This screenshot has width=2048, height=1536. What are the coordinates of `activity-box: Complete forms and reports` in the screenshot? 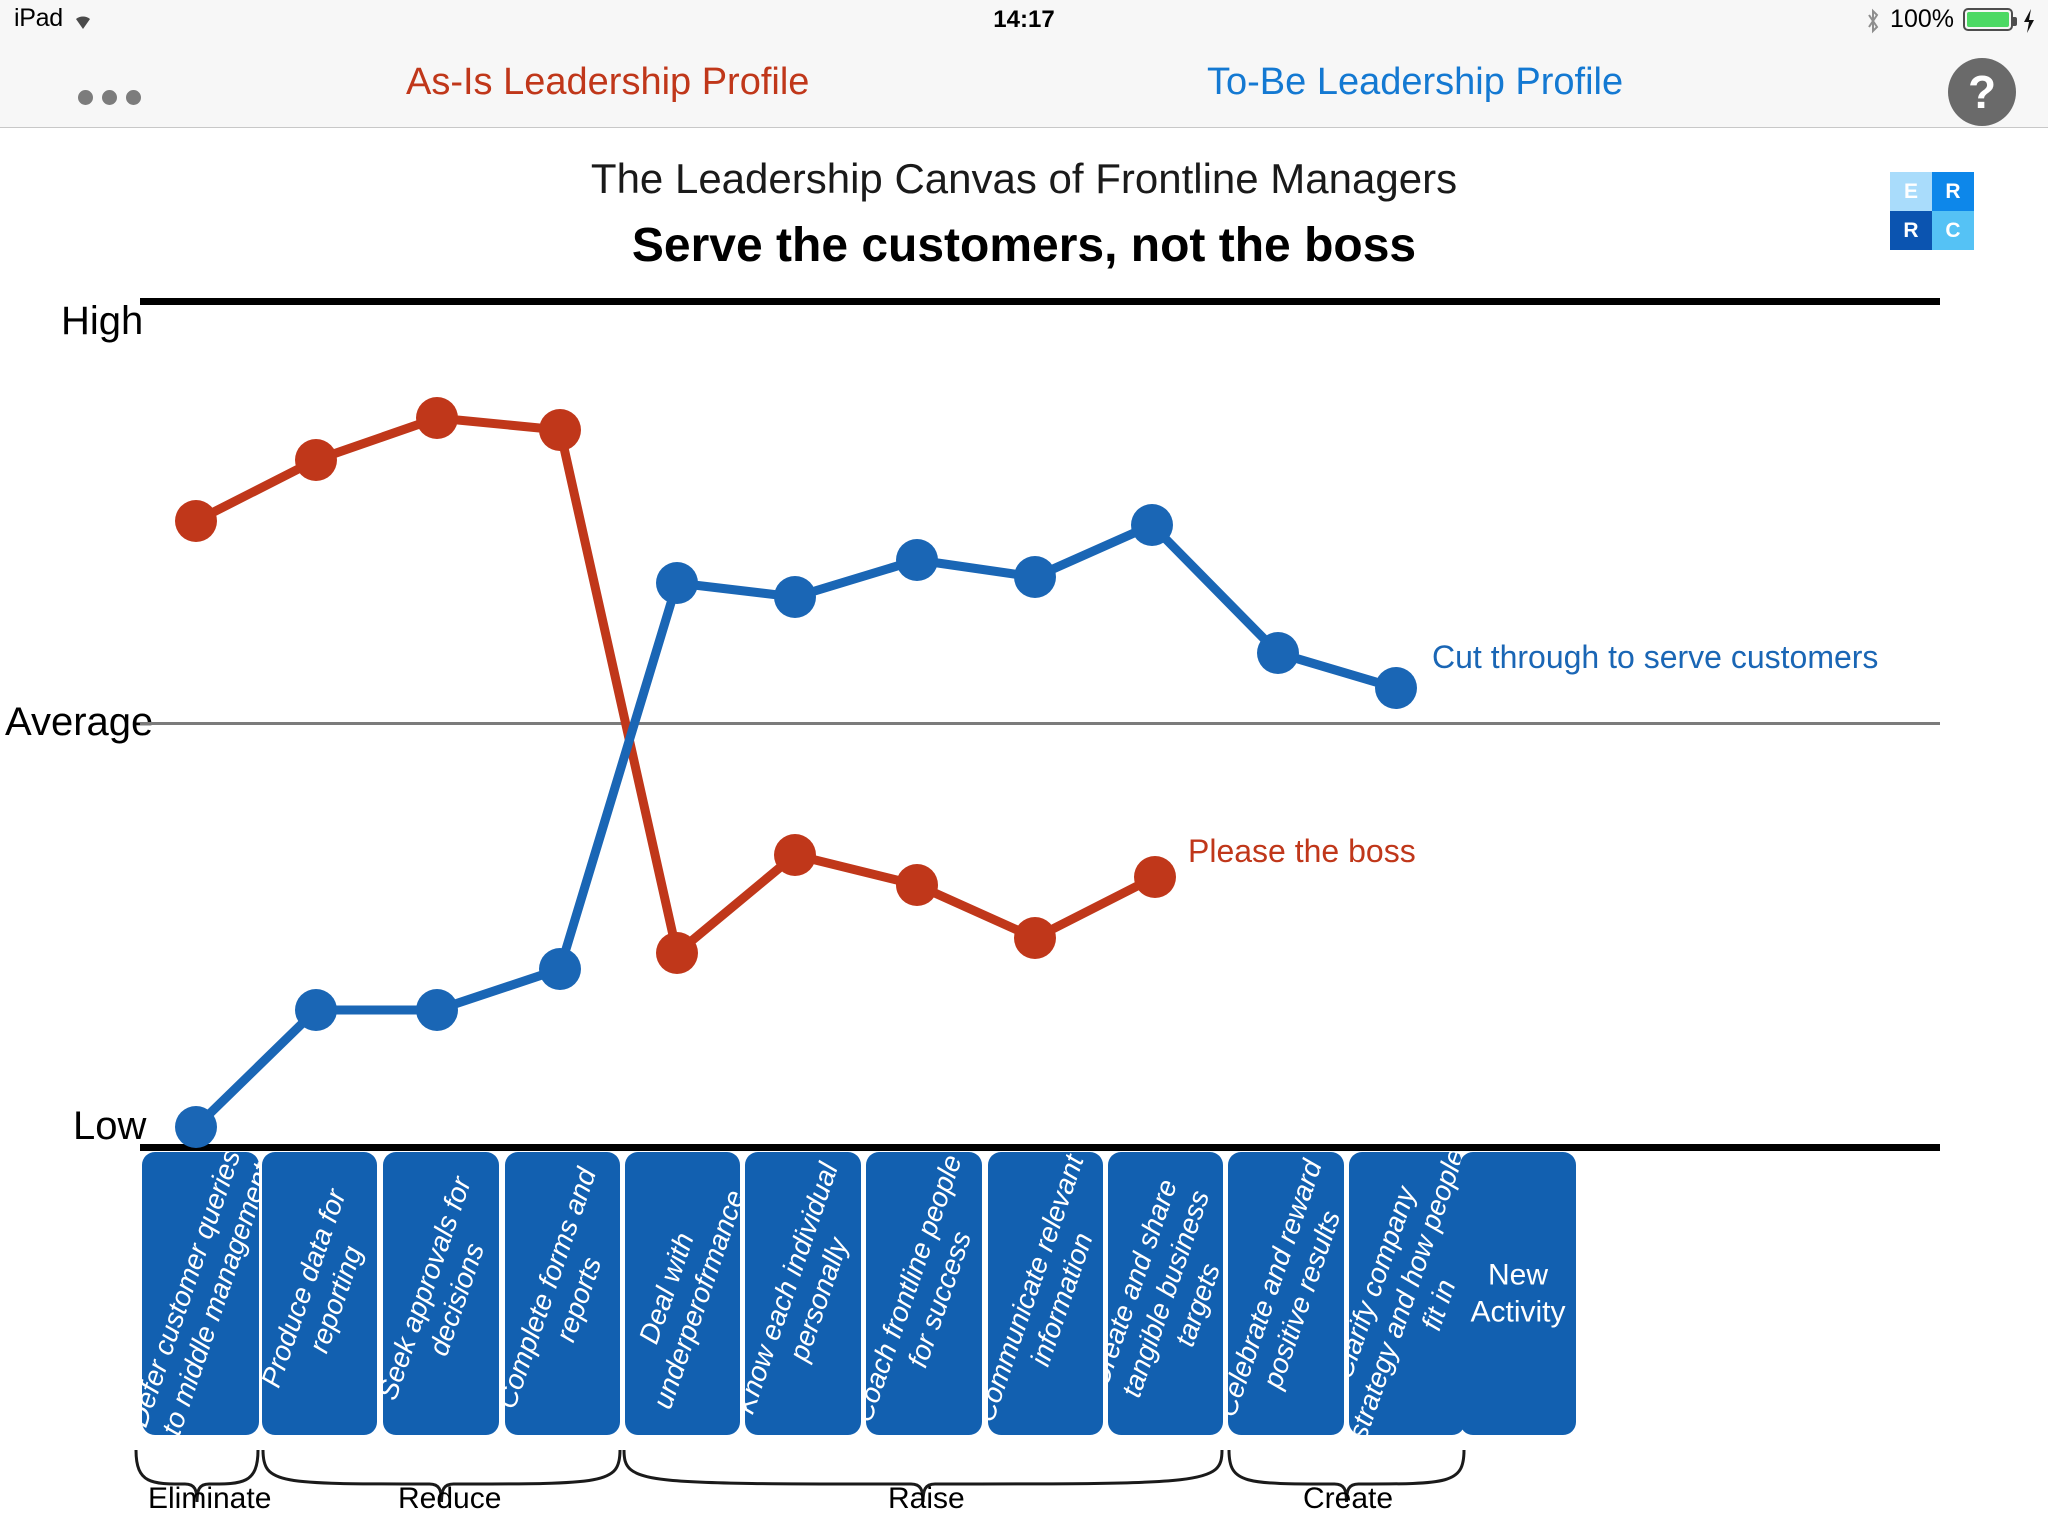 It's located at (562, 1293).